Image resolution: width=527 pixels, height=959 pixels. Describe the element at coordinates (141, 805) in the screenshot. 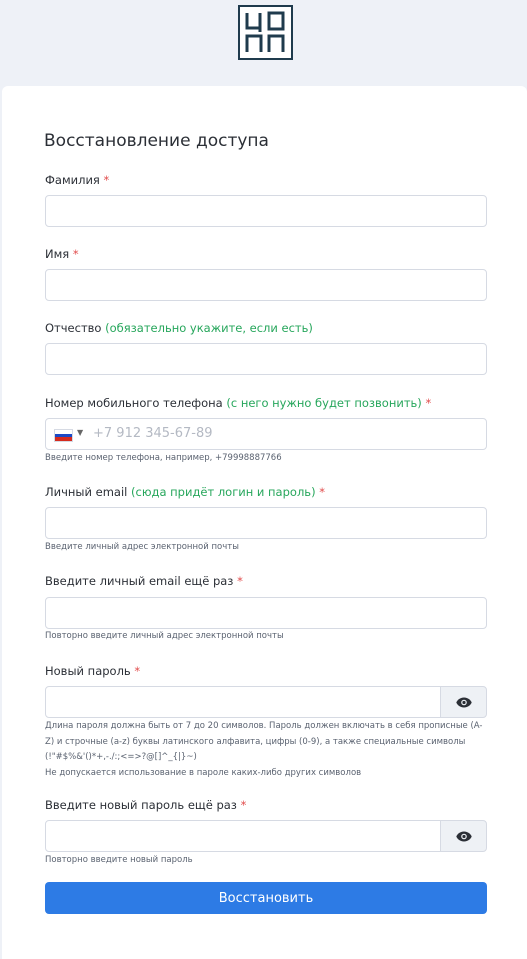

I see `password-repeat-label-text: Введите новый пароль ещё раз` at that location.